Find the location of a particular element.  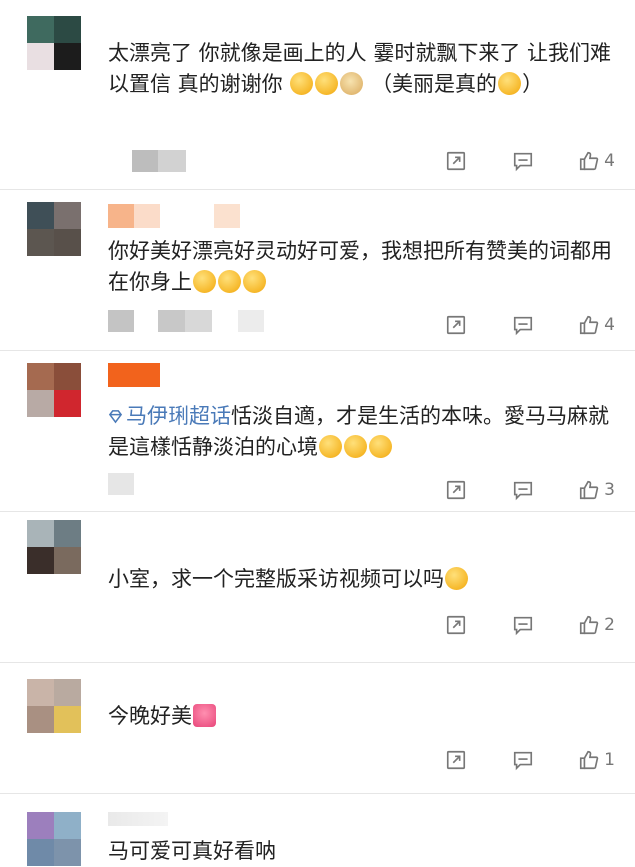

like-button: 2 is located at coordinates (596, 625).